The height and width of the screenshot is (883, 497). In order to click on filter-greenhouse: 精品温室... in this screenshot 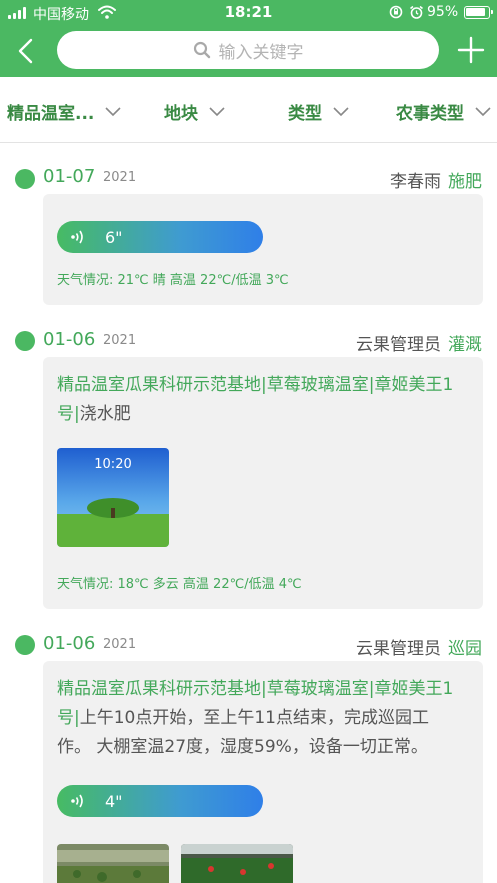, I will do `click(64, 111)`.